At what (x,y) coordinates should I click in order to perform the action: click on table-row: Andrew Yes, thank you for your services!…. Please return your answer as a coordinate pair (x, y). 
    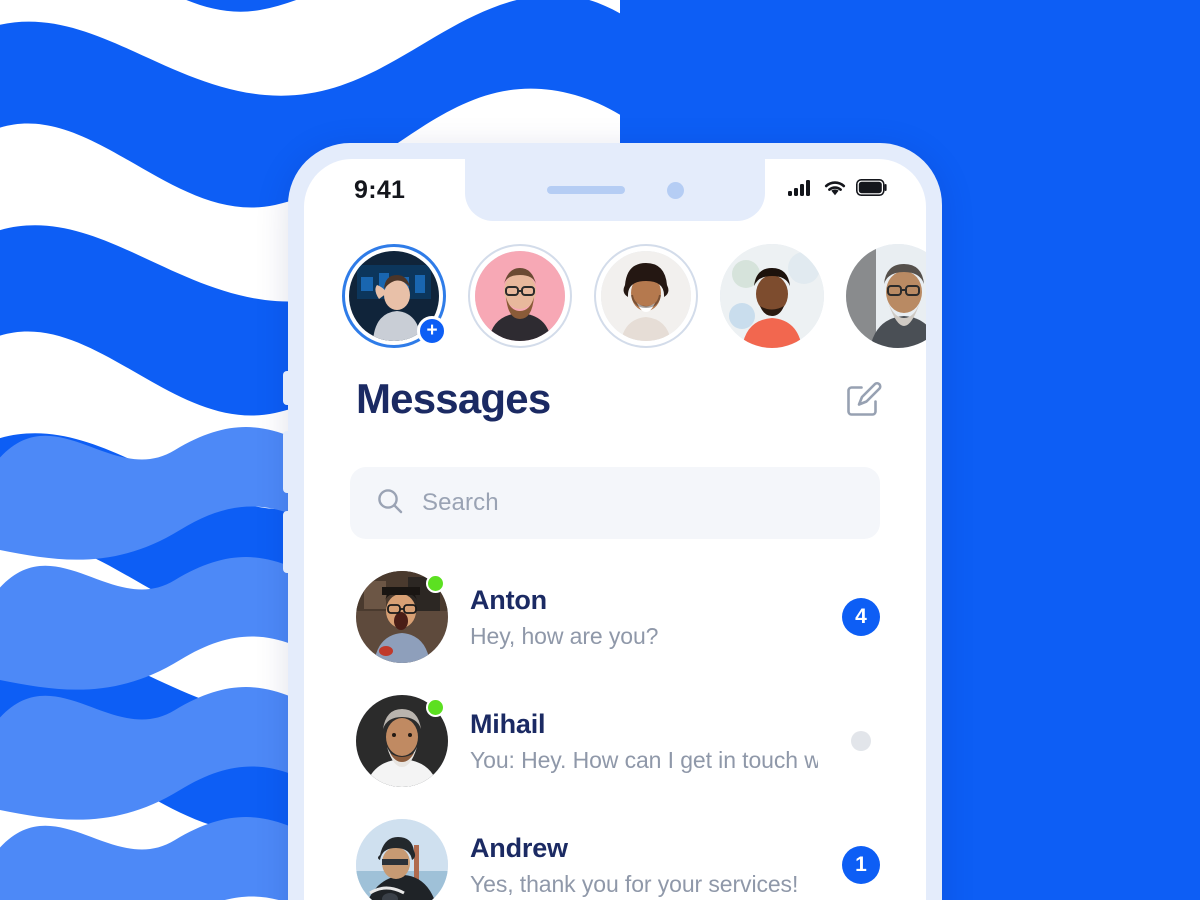
    Looking at the image, I should click on (619, 851).